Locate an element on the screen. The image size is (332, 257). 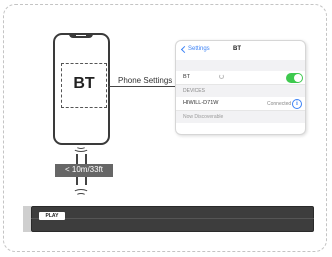
devices-section-header: DEVICES is located at coordinates (240, 91).